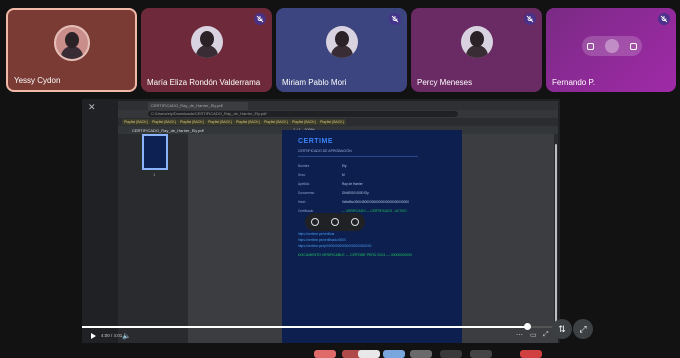 The image size is (680, 358). What do you see at coordinates (315, 141) in the screenshot?
I see `certificate-title: CERTIME` at bounding box center [315, 141].